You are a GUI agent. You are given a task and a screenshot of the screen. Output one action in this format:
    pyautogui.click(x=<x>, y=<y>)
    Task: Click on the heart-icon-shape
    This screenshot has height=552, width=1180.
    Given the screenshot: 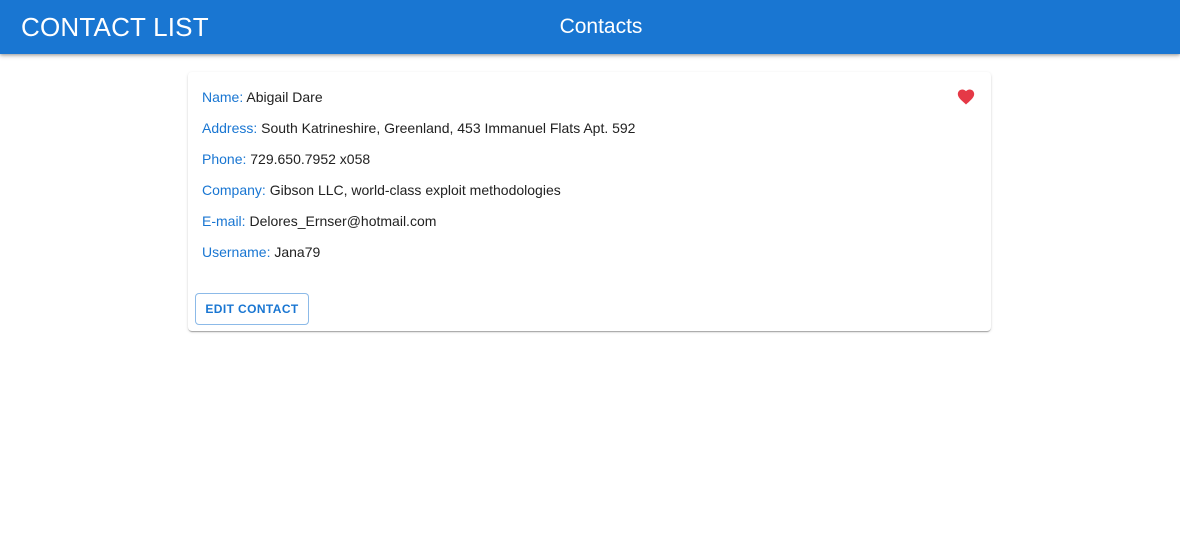 What is the action you would take?
    pyautogui.click(x=966, y=97)
    